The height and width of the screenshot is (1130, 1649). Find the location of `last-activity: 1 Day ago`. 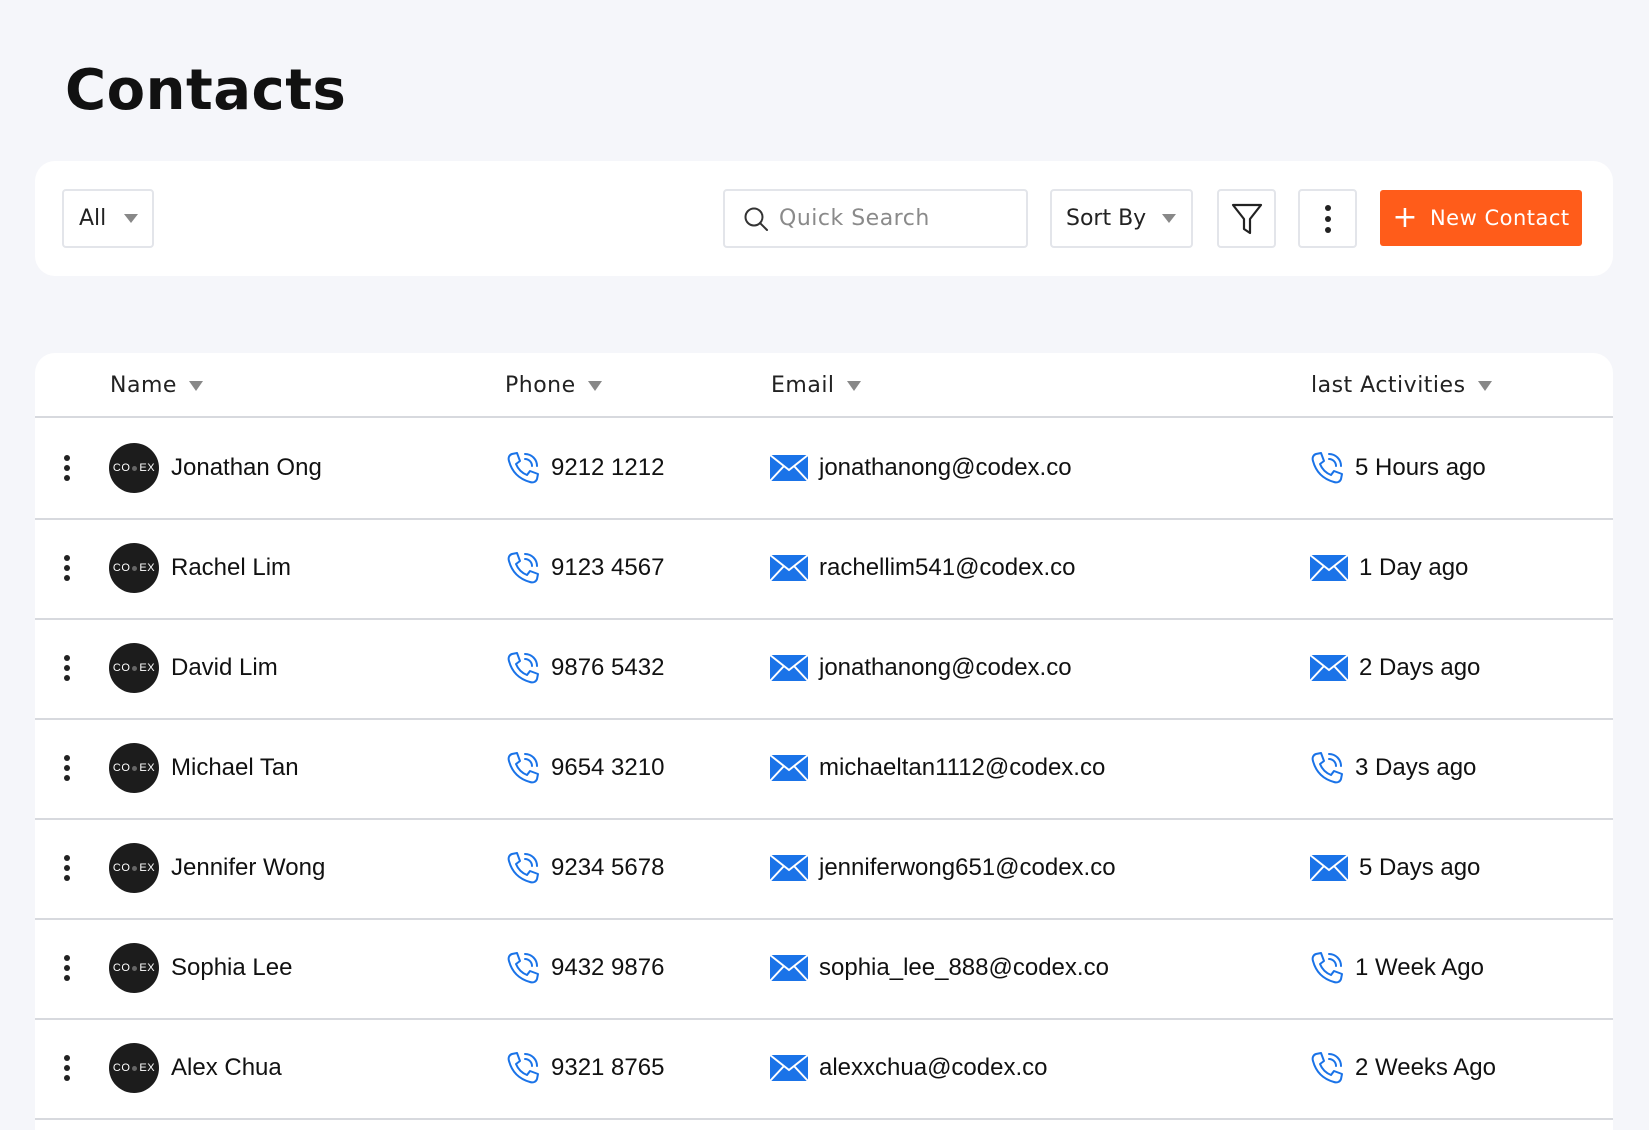

last-activity: 1 Day ago is located at coordinates (1414, 567).